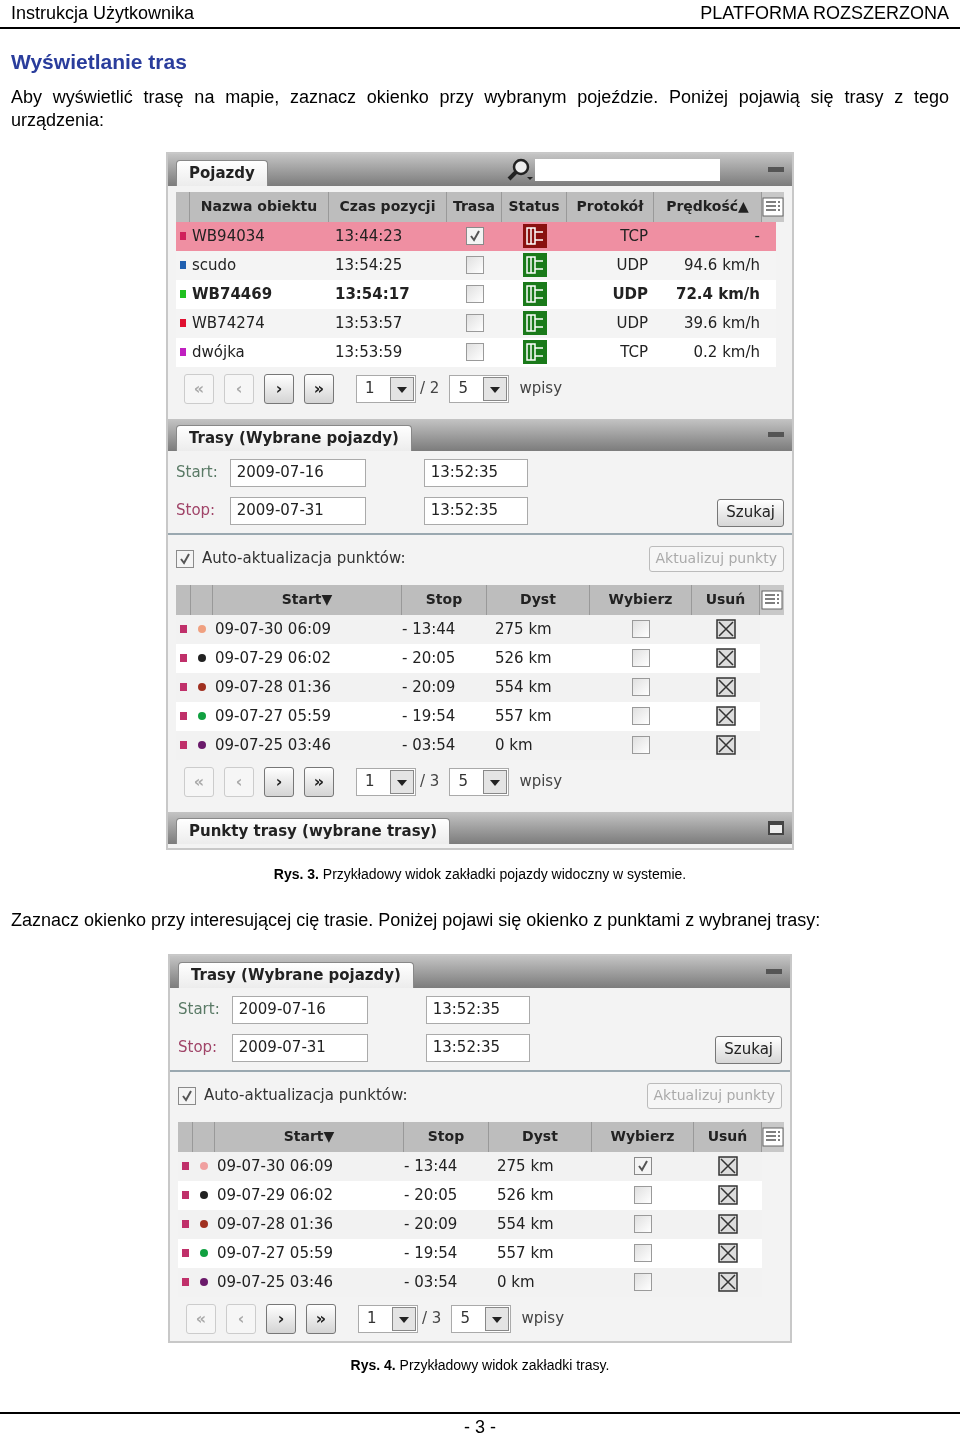  Describe the element at coordinates (721, 265) in the screenshot. I see `table-cell-text: 94.6 km/h` at that location.